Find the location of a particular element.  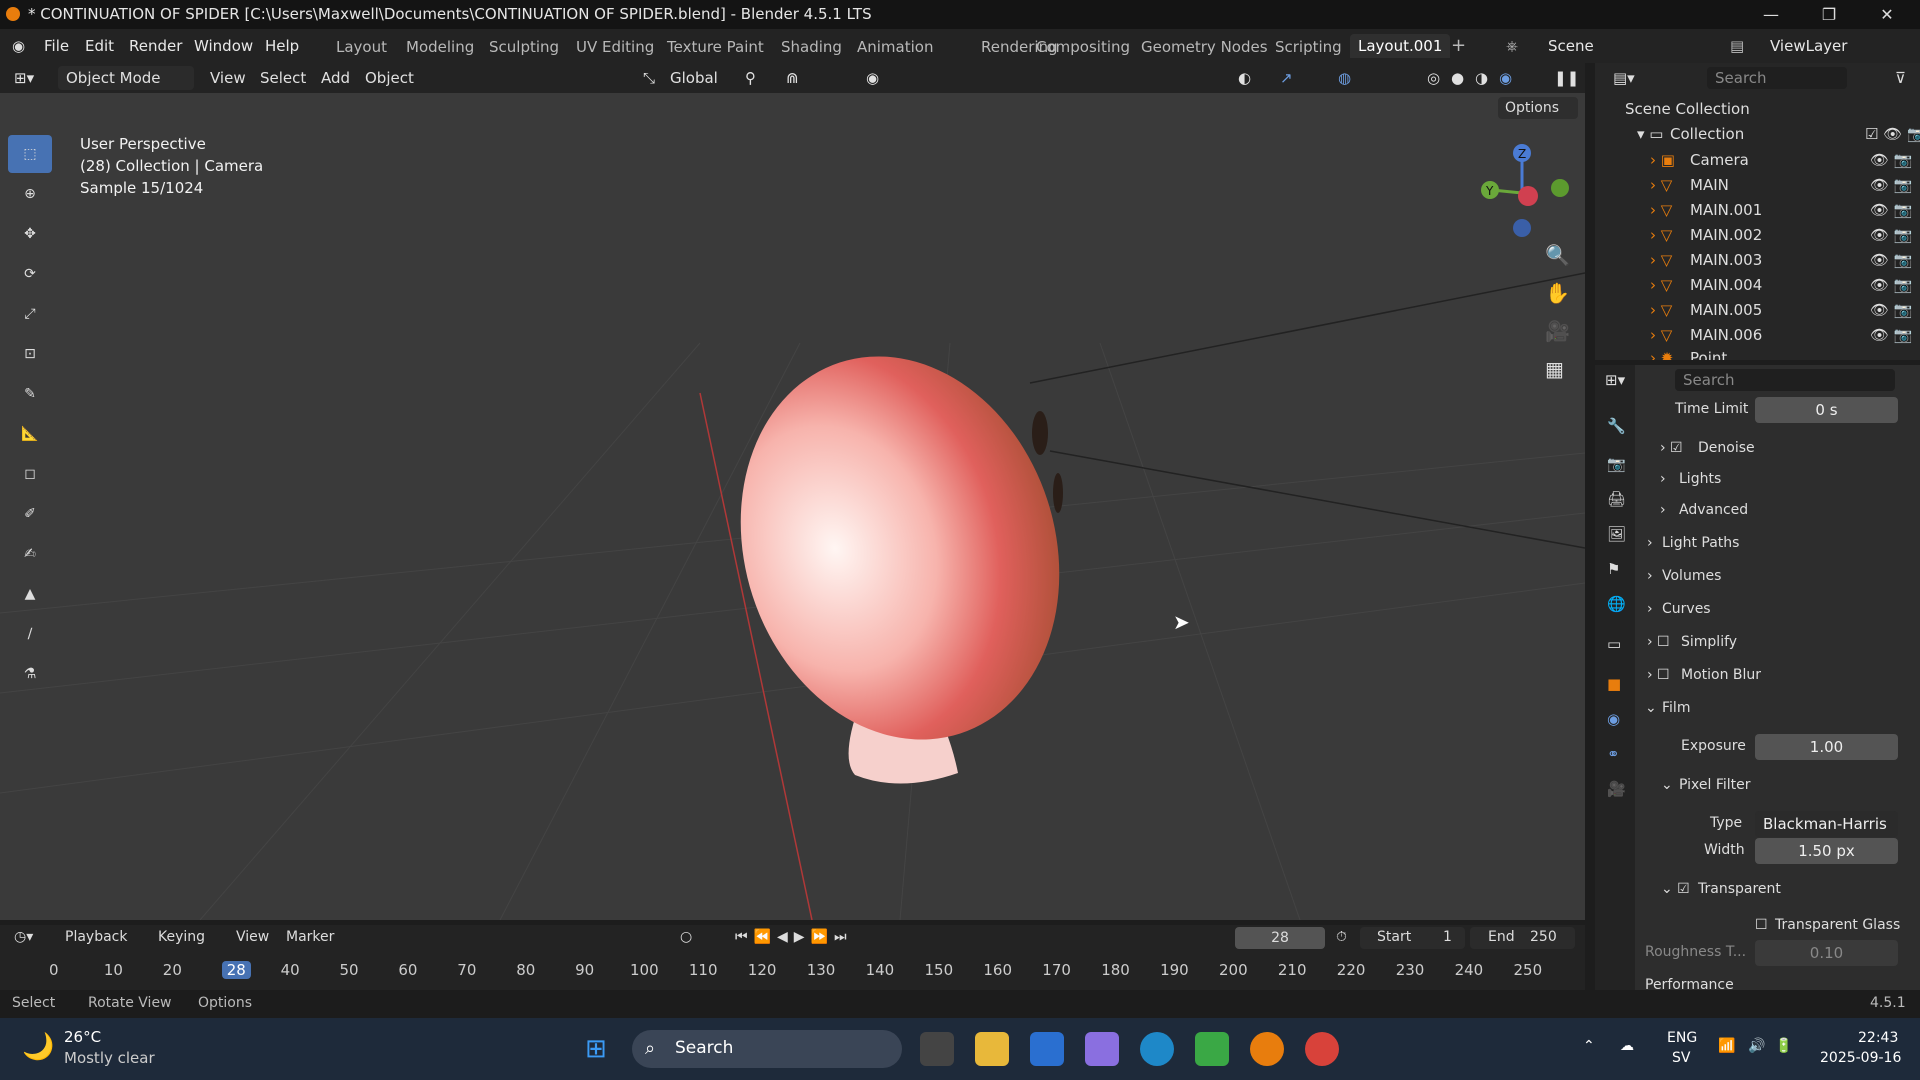

volumes-expand: › is located at coordinates (1650, 576).